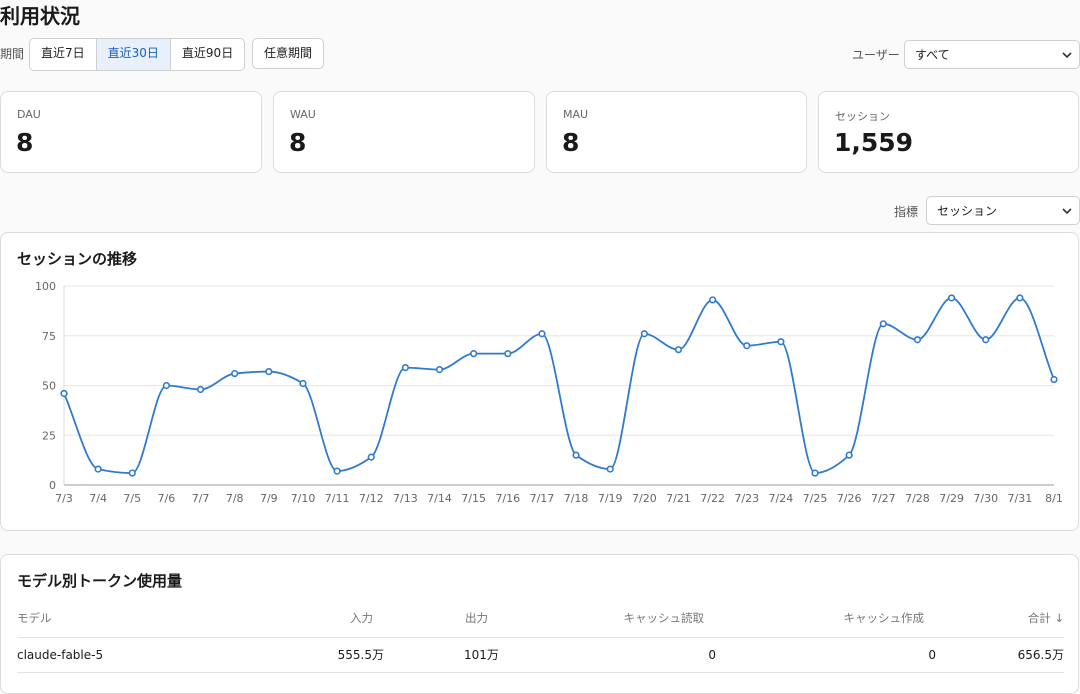  What do you see at coordinates (34, 618) in the screenshot?
I see `column-header-model: モデル` at bounding box center [34, 618].